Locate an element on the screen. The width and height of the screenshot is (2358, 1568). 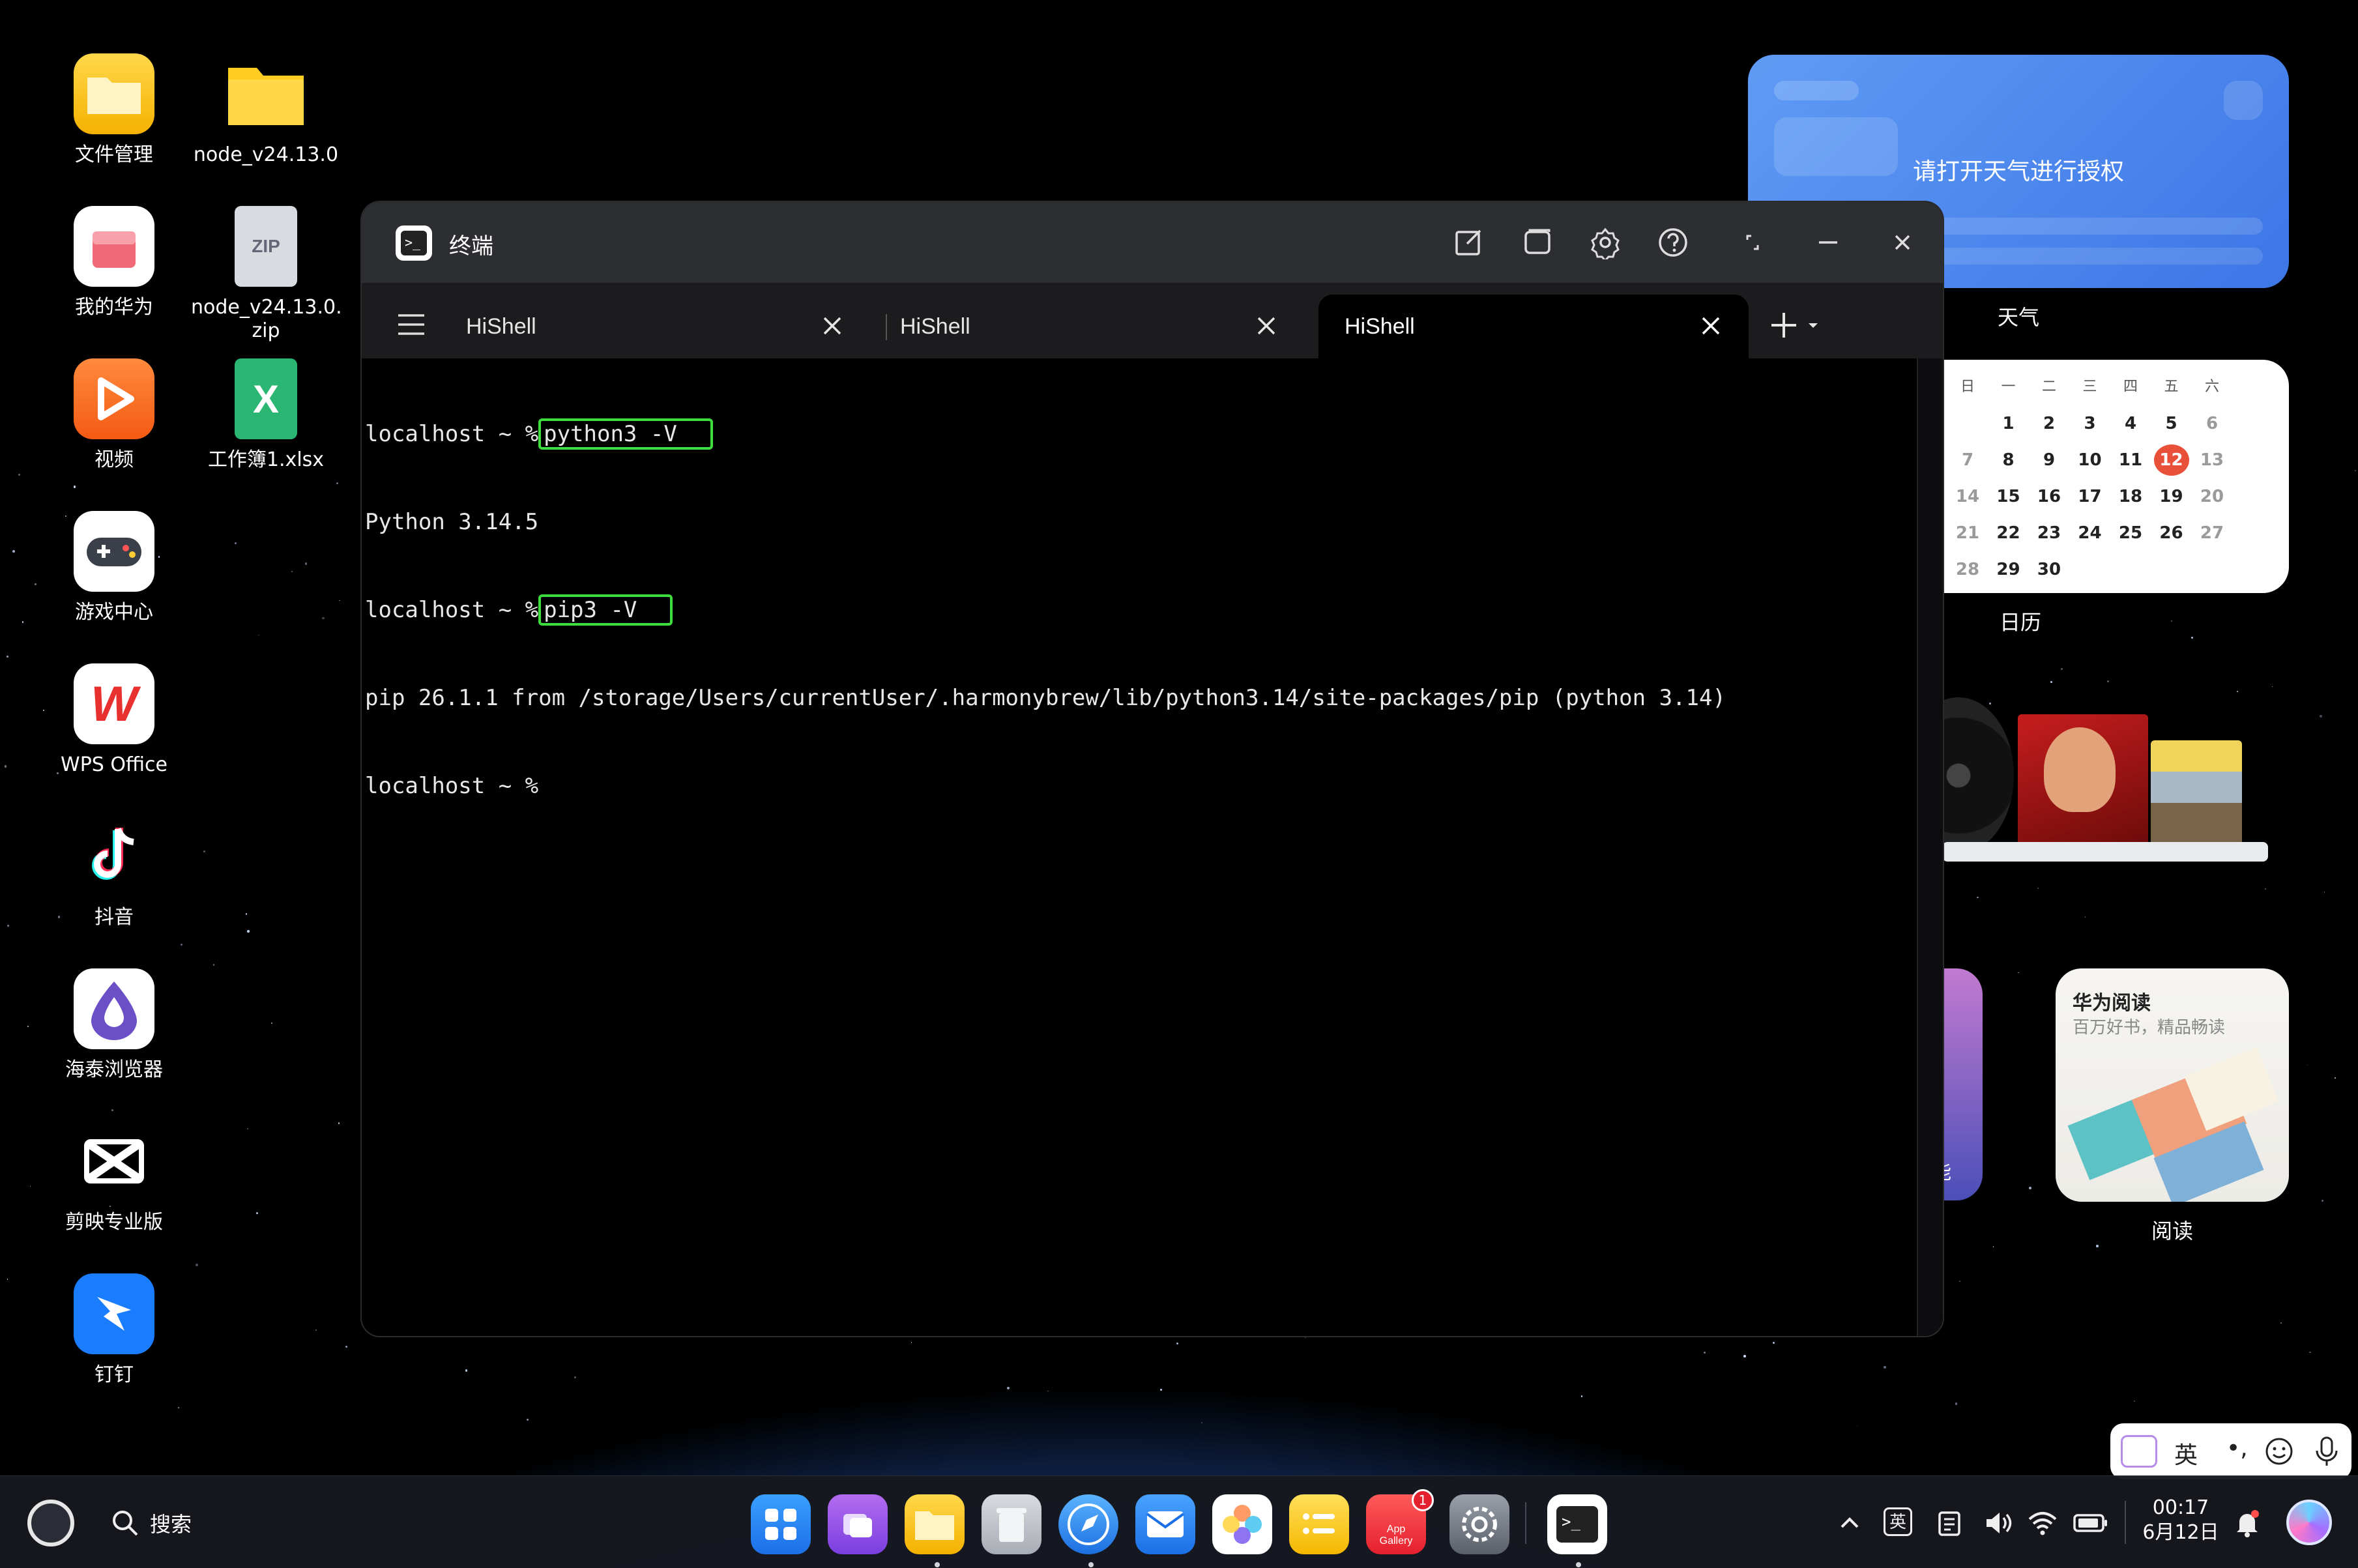
calendar-day: 22 is located at coordinates (2008, 533).